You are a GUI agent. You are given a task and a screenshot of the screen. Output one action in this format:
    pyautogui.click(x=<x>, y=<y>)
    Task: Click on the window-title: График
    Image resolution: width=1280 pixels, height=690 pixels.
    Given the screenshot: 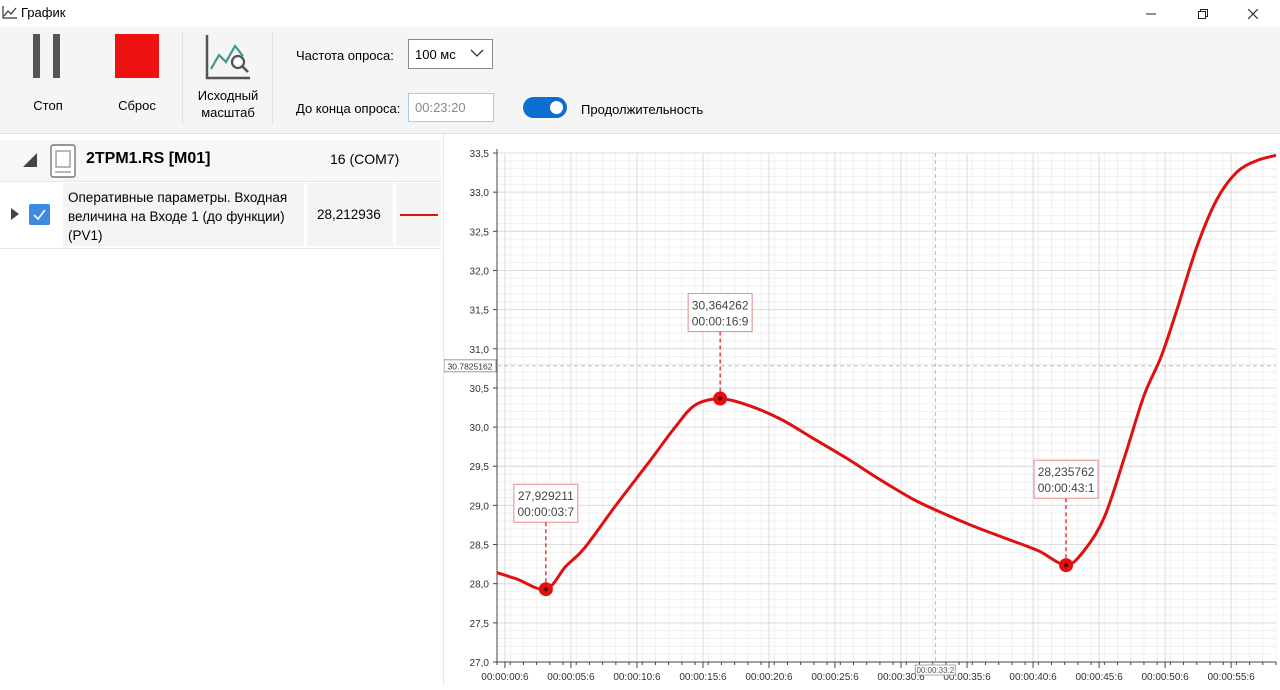 What is the action you would take?
    pyautogui.click(x=43, y=12)
    